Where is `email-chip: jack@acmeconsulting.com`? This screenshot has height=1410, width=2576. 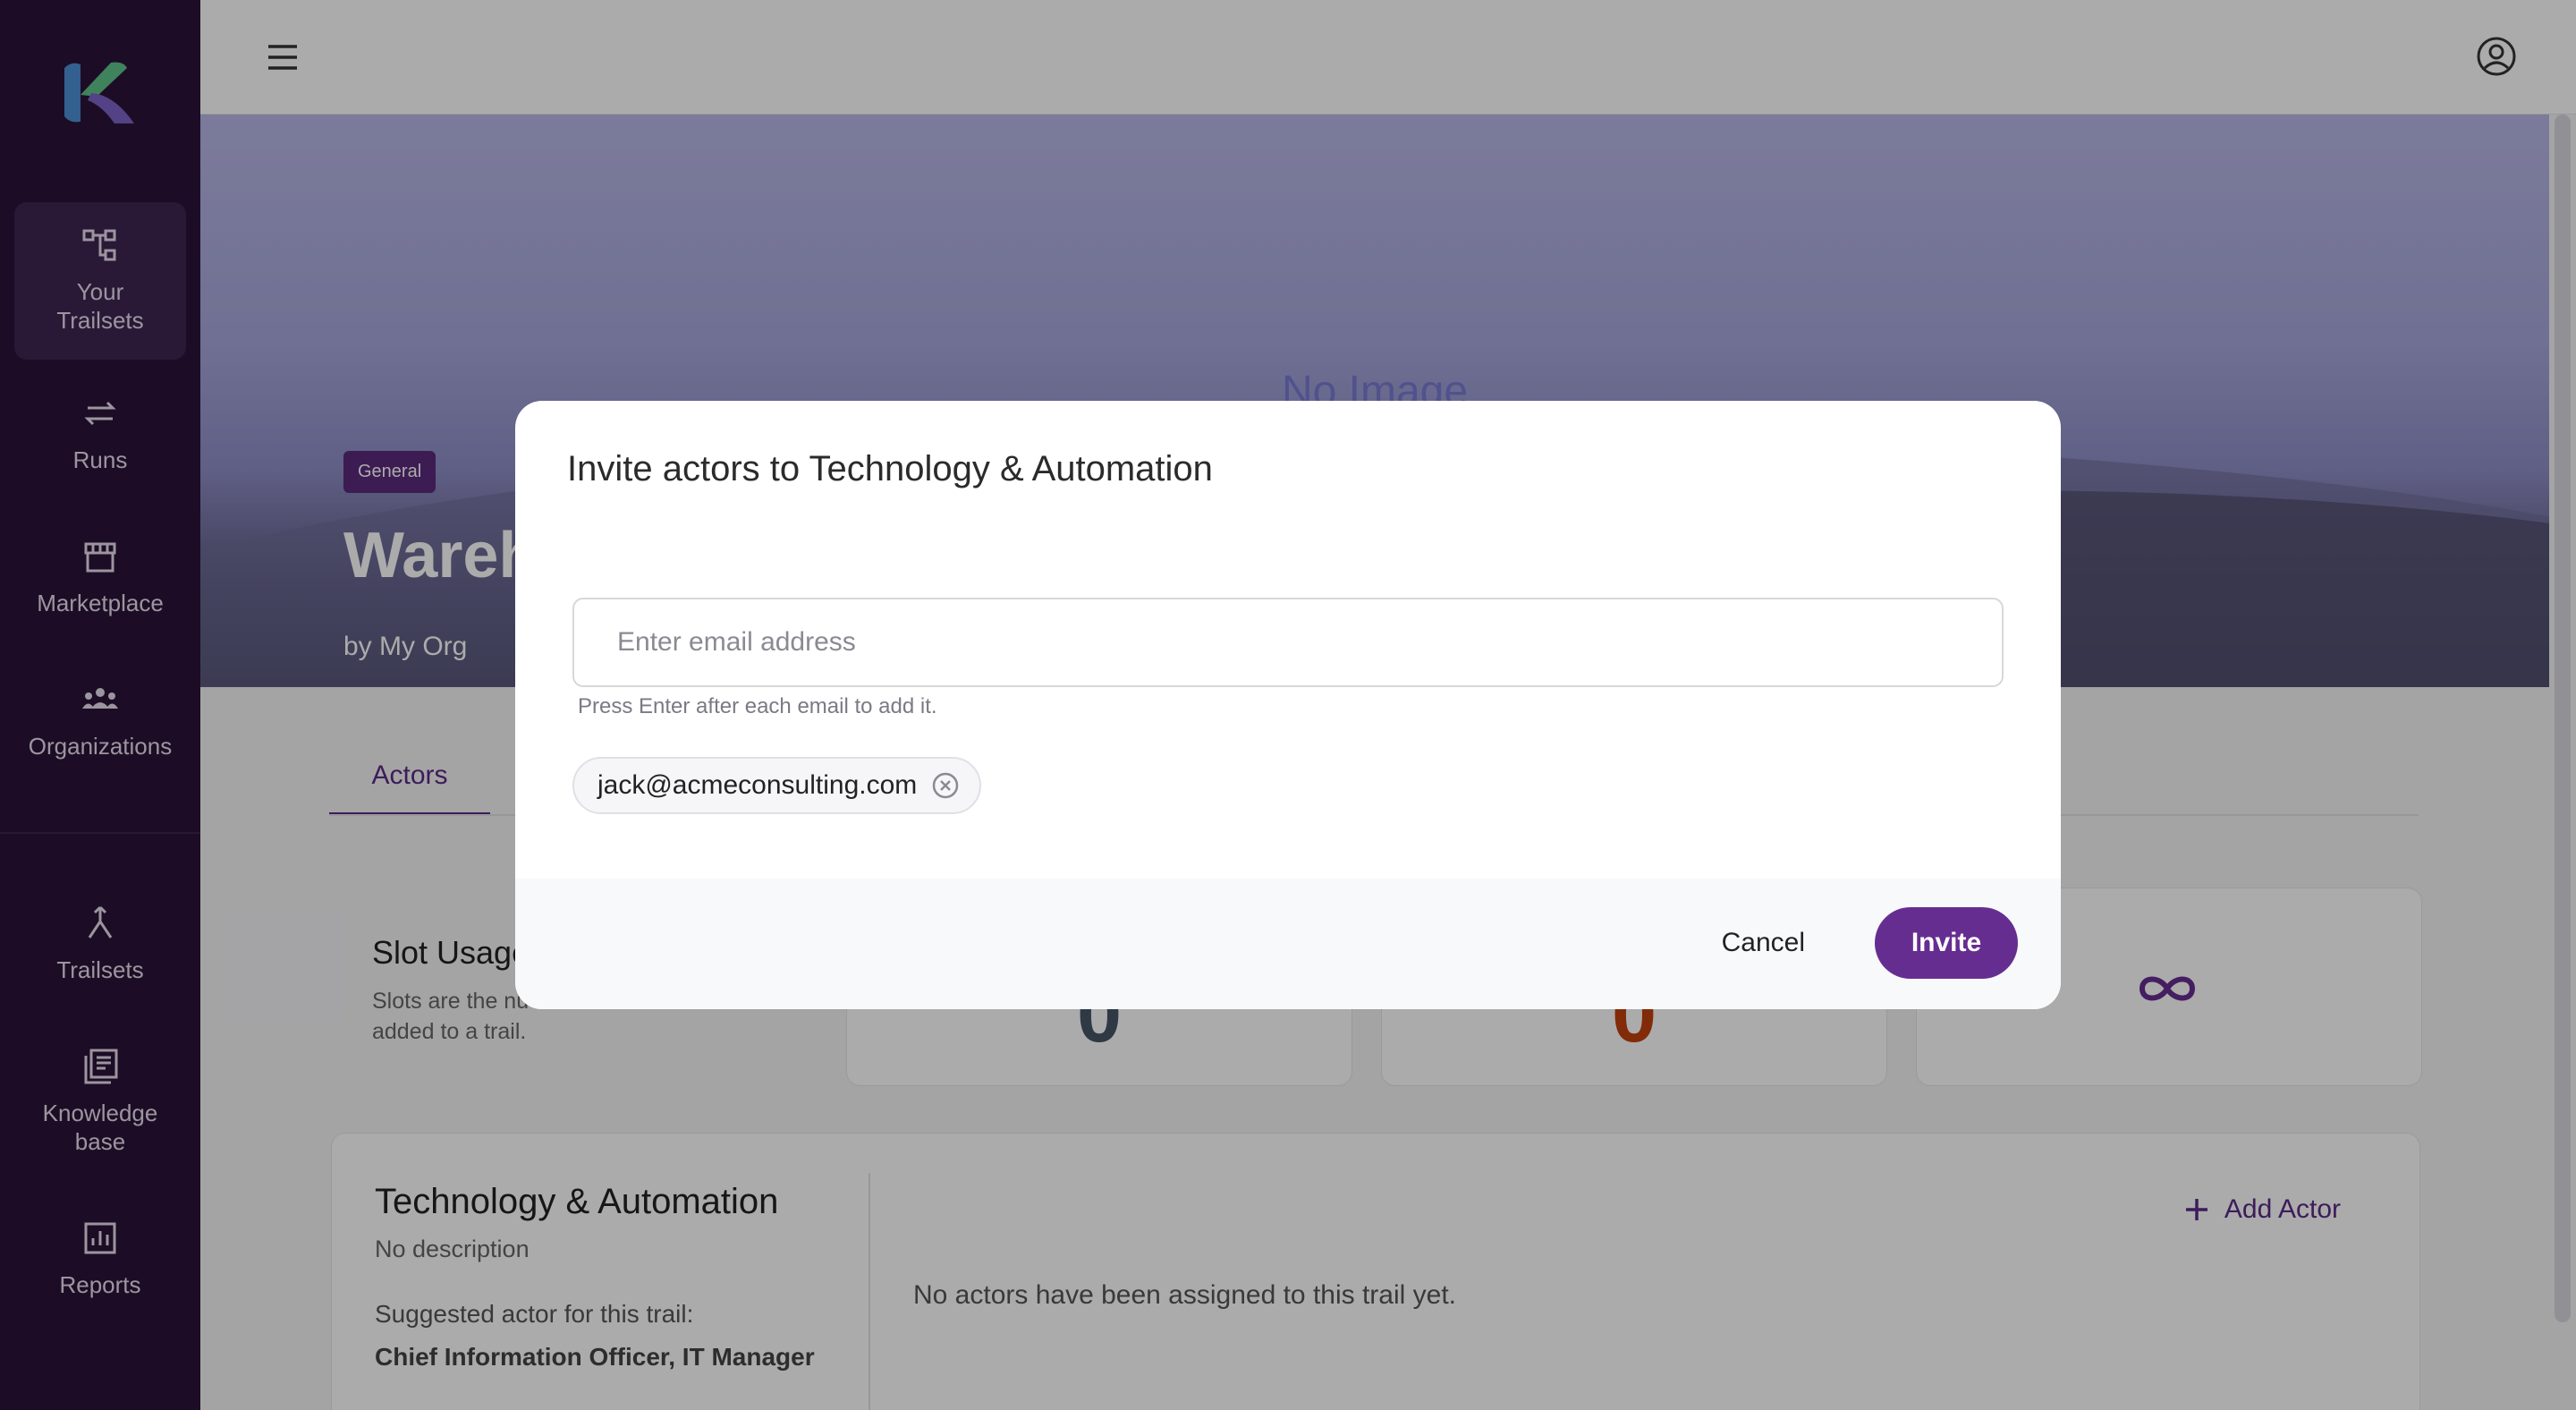
email-chip: jack@acmeconsulting.com is located at coordinates (777, 786).